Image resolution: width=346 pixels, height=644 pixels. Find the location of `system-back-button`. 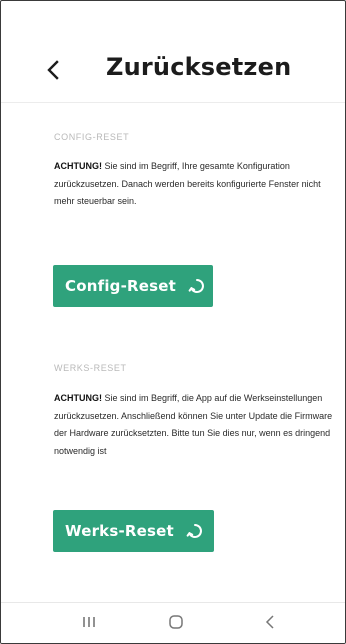

system-back-button is located at coordinates (271, 622).